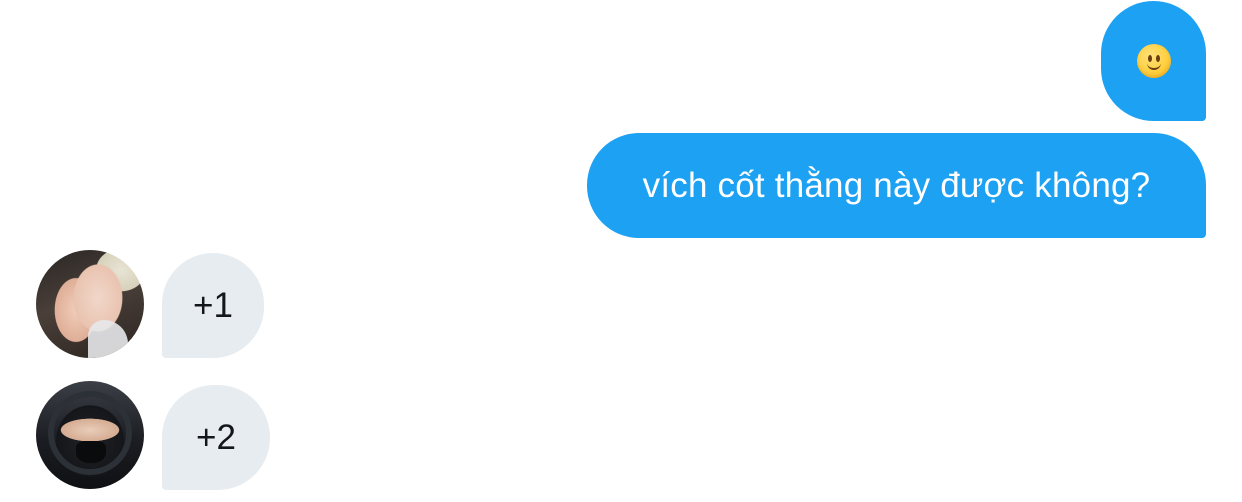 The width and height of the screenshot is (1242, 502). I want to click on sent-message-text-content: vích cốt thằng này được không?, so click(896, 185).